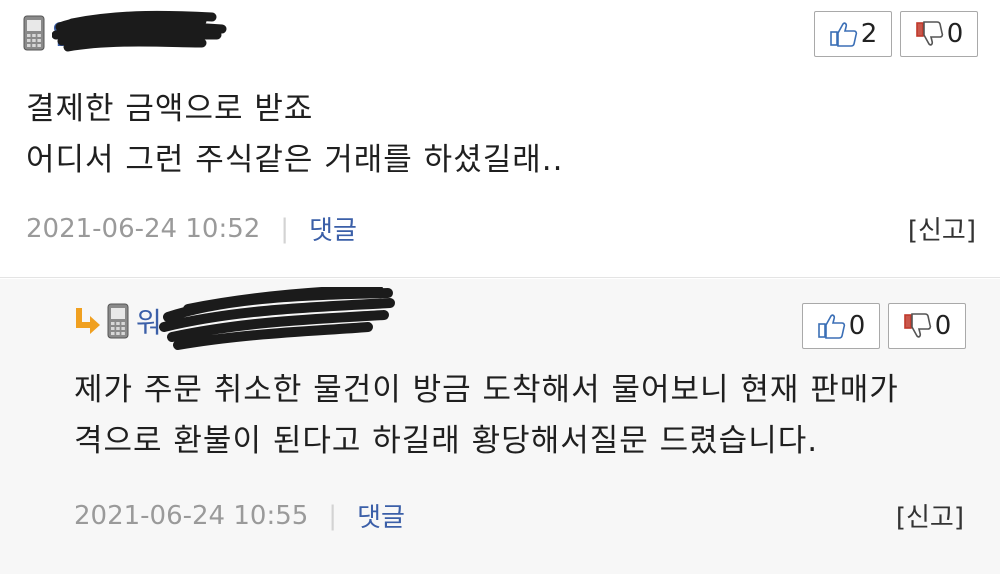 Image resolution: width=1000 pixels, height=574 pixels. Describe the element at coordinates (295, 160) in the screenshot. I see `comment-line: 어디서 그런 주식같은 거래를 하셨길래..` at that location.